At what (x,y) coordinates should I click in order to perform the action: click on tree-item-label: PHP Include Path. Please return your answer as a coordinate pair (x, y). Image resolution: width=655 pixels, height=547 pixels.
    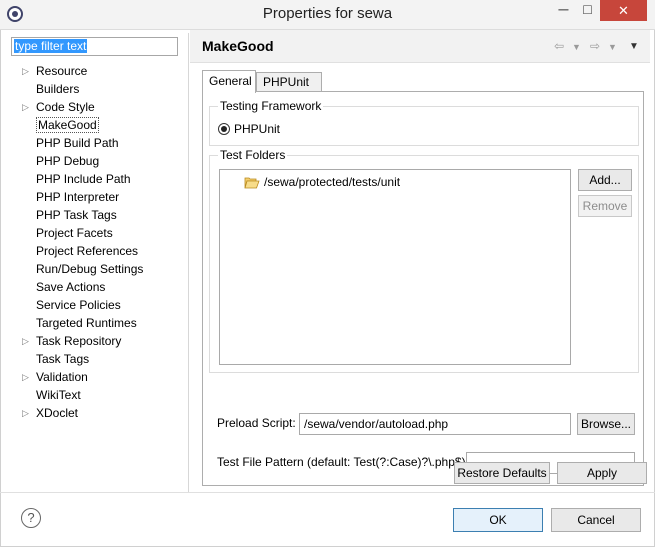
    Looking at the image, I should click on (83, 179).